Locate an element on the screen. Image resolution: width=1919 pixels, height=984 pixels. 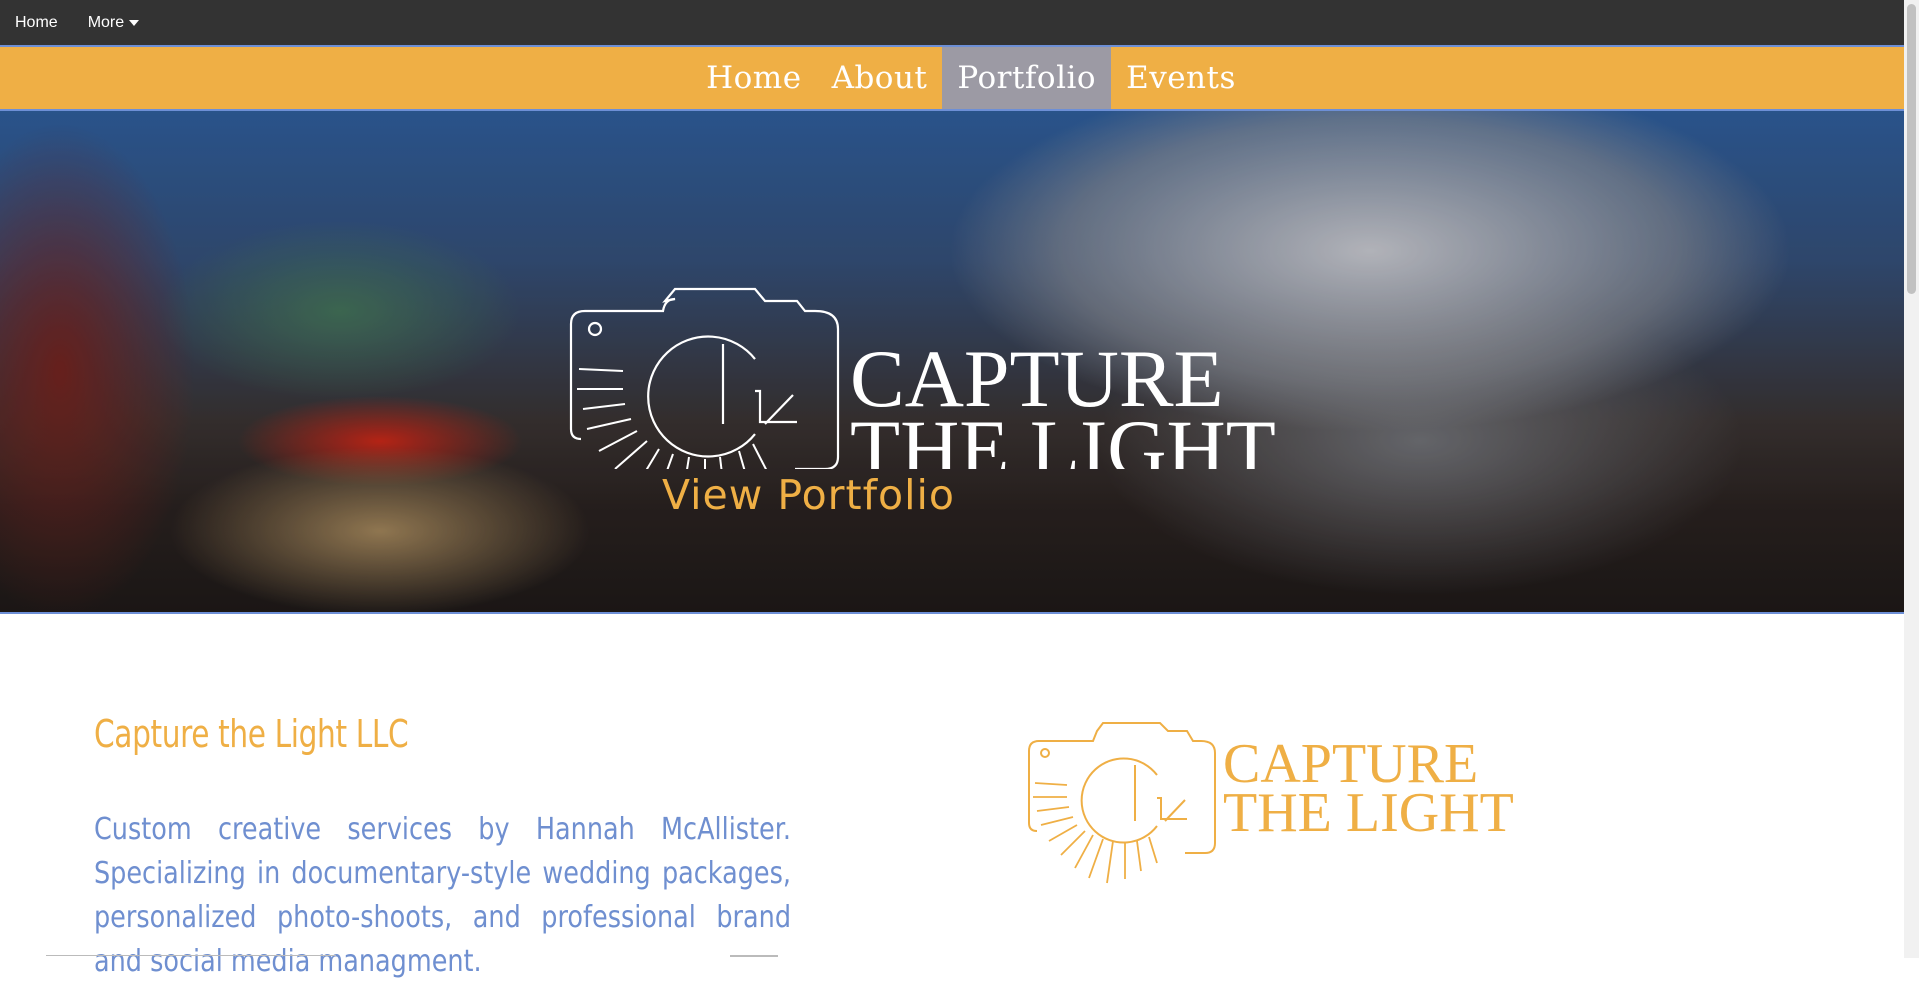
topbar-more-dropdown: More is located at coordinates (113, 22).